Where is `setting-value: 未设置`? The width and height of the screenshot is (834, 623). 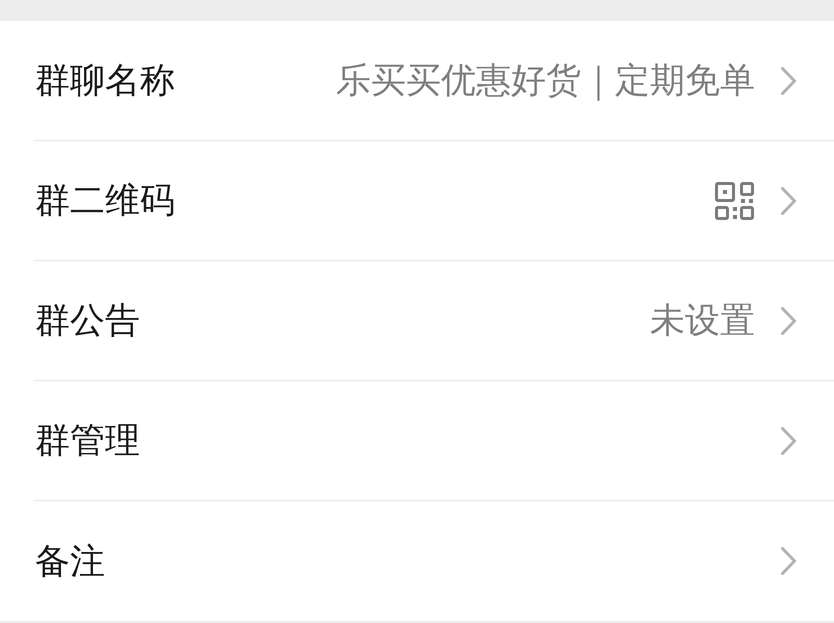
setting-value: 未设置 is located at coordinates (702, 321).